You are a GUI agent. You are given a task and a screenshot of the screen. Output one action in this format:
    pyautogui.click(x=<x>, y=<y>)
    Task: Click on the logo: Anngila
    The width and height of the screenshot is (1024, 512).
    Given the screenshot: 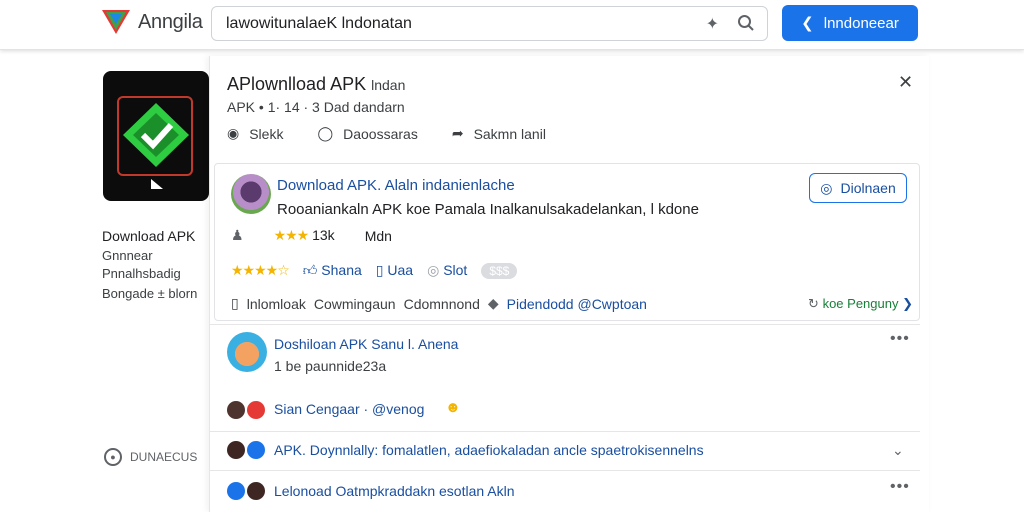 What is the action you would take?
    pyautogui.click(x=151, y=22)
    